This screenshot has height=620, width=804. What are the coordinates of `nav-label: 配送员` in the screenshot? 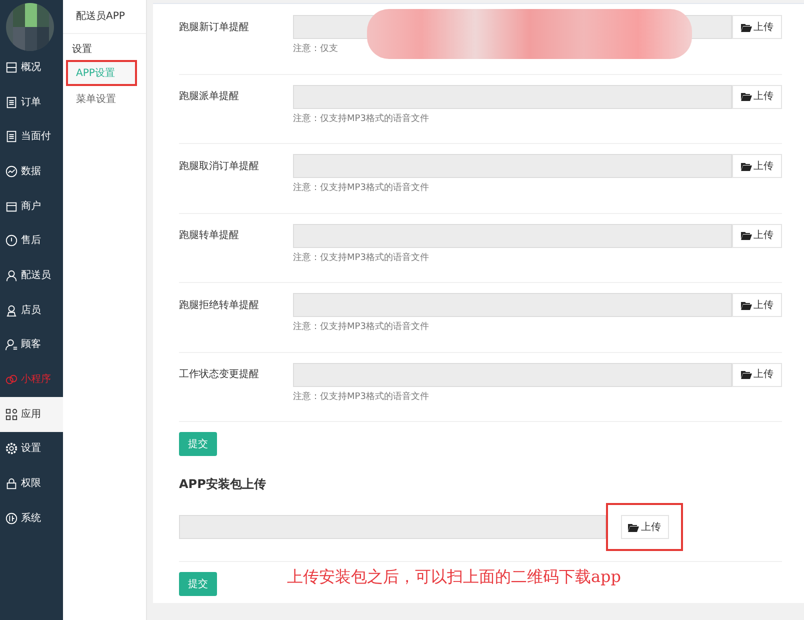 It's located at (36, 275).